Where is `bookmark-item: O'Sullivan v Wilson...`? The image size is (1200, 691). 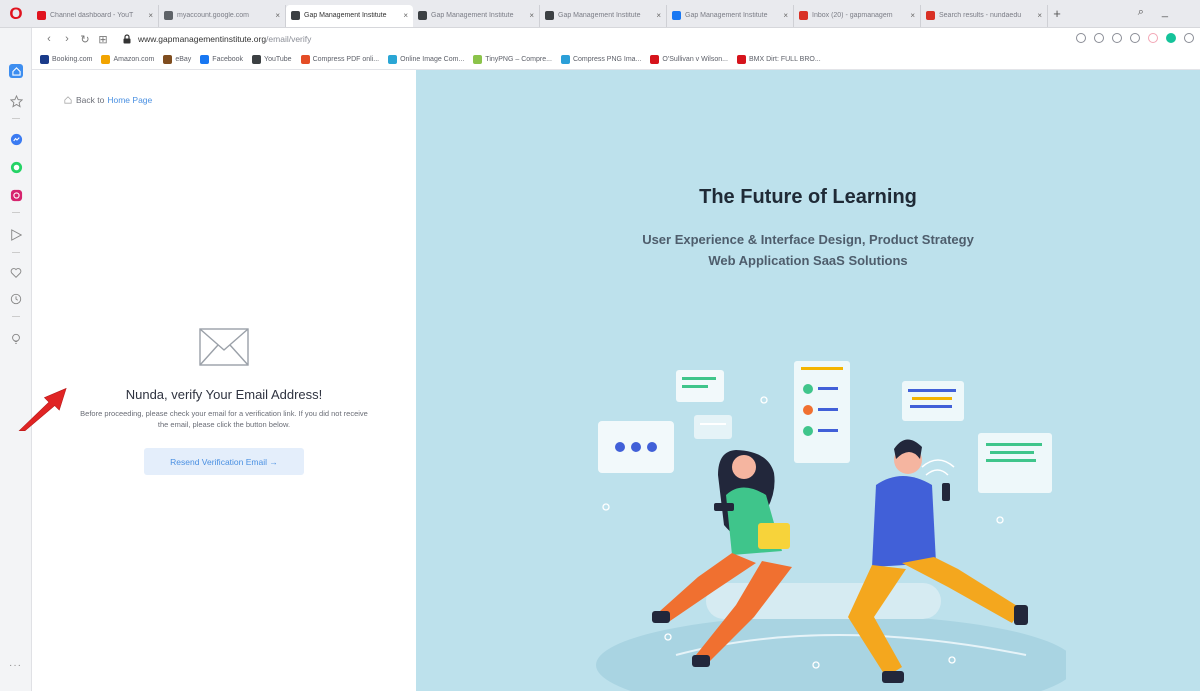
bookmark-item: O'Sullivan v Wilson... is located at coordinates (689, 59).